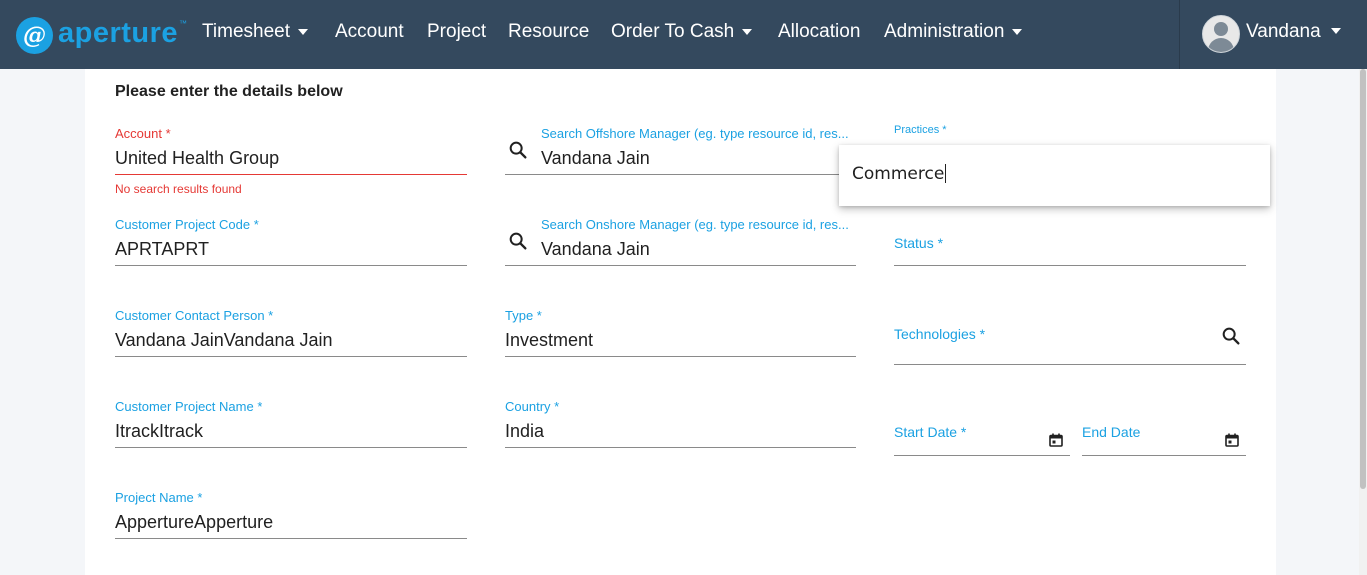 Image resolution: width=1367 pixels, height=575 pixels. Describe the element at coordinates (940, 334) in the screenshot. I see `technologies-label: Technologies *` at that location.